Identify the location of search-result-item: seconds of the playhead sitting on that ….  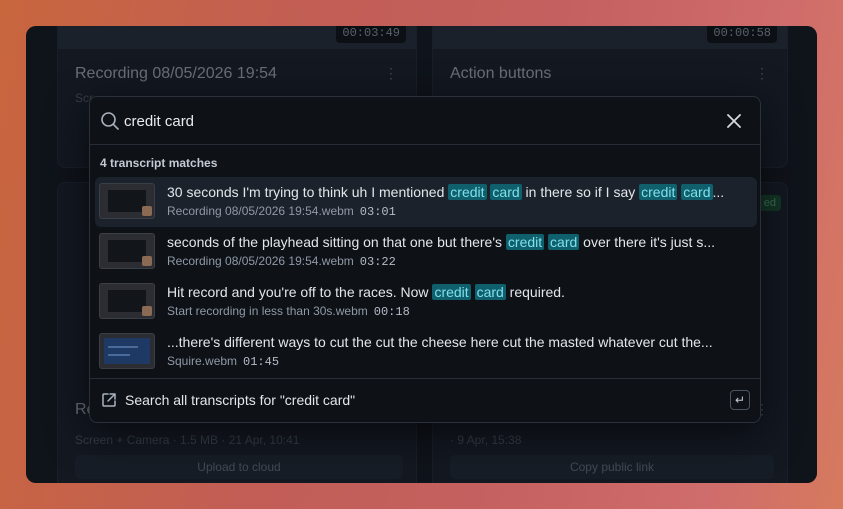
(426, 252).